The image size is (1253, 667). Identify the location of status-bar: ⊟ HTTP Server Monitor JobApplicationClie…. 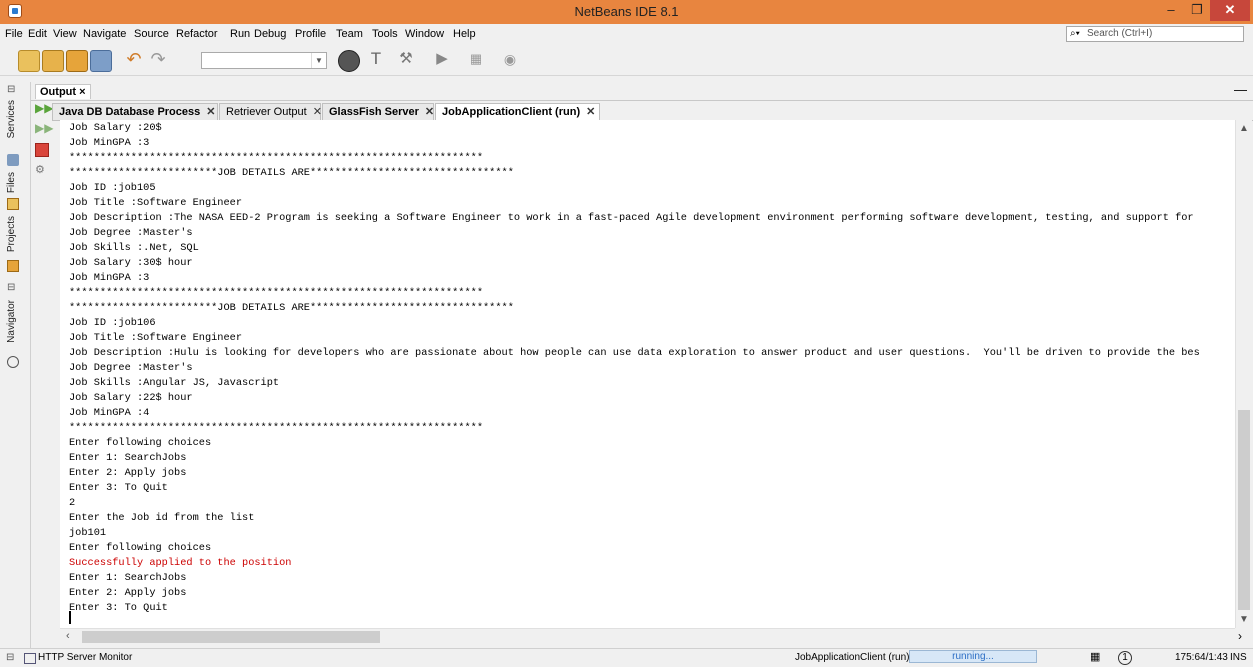
(626, 657).